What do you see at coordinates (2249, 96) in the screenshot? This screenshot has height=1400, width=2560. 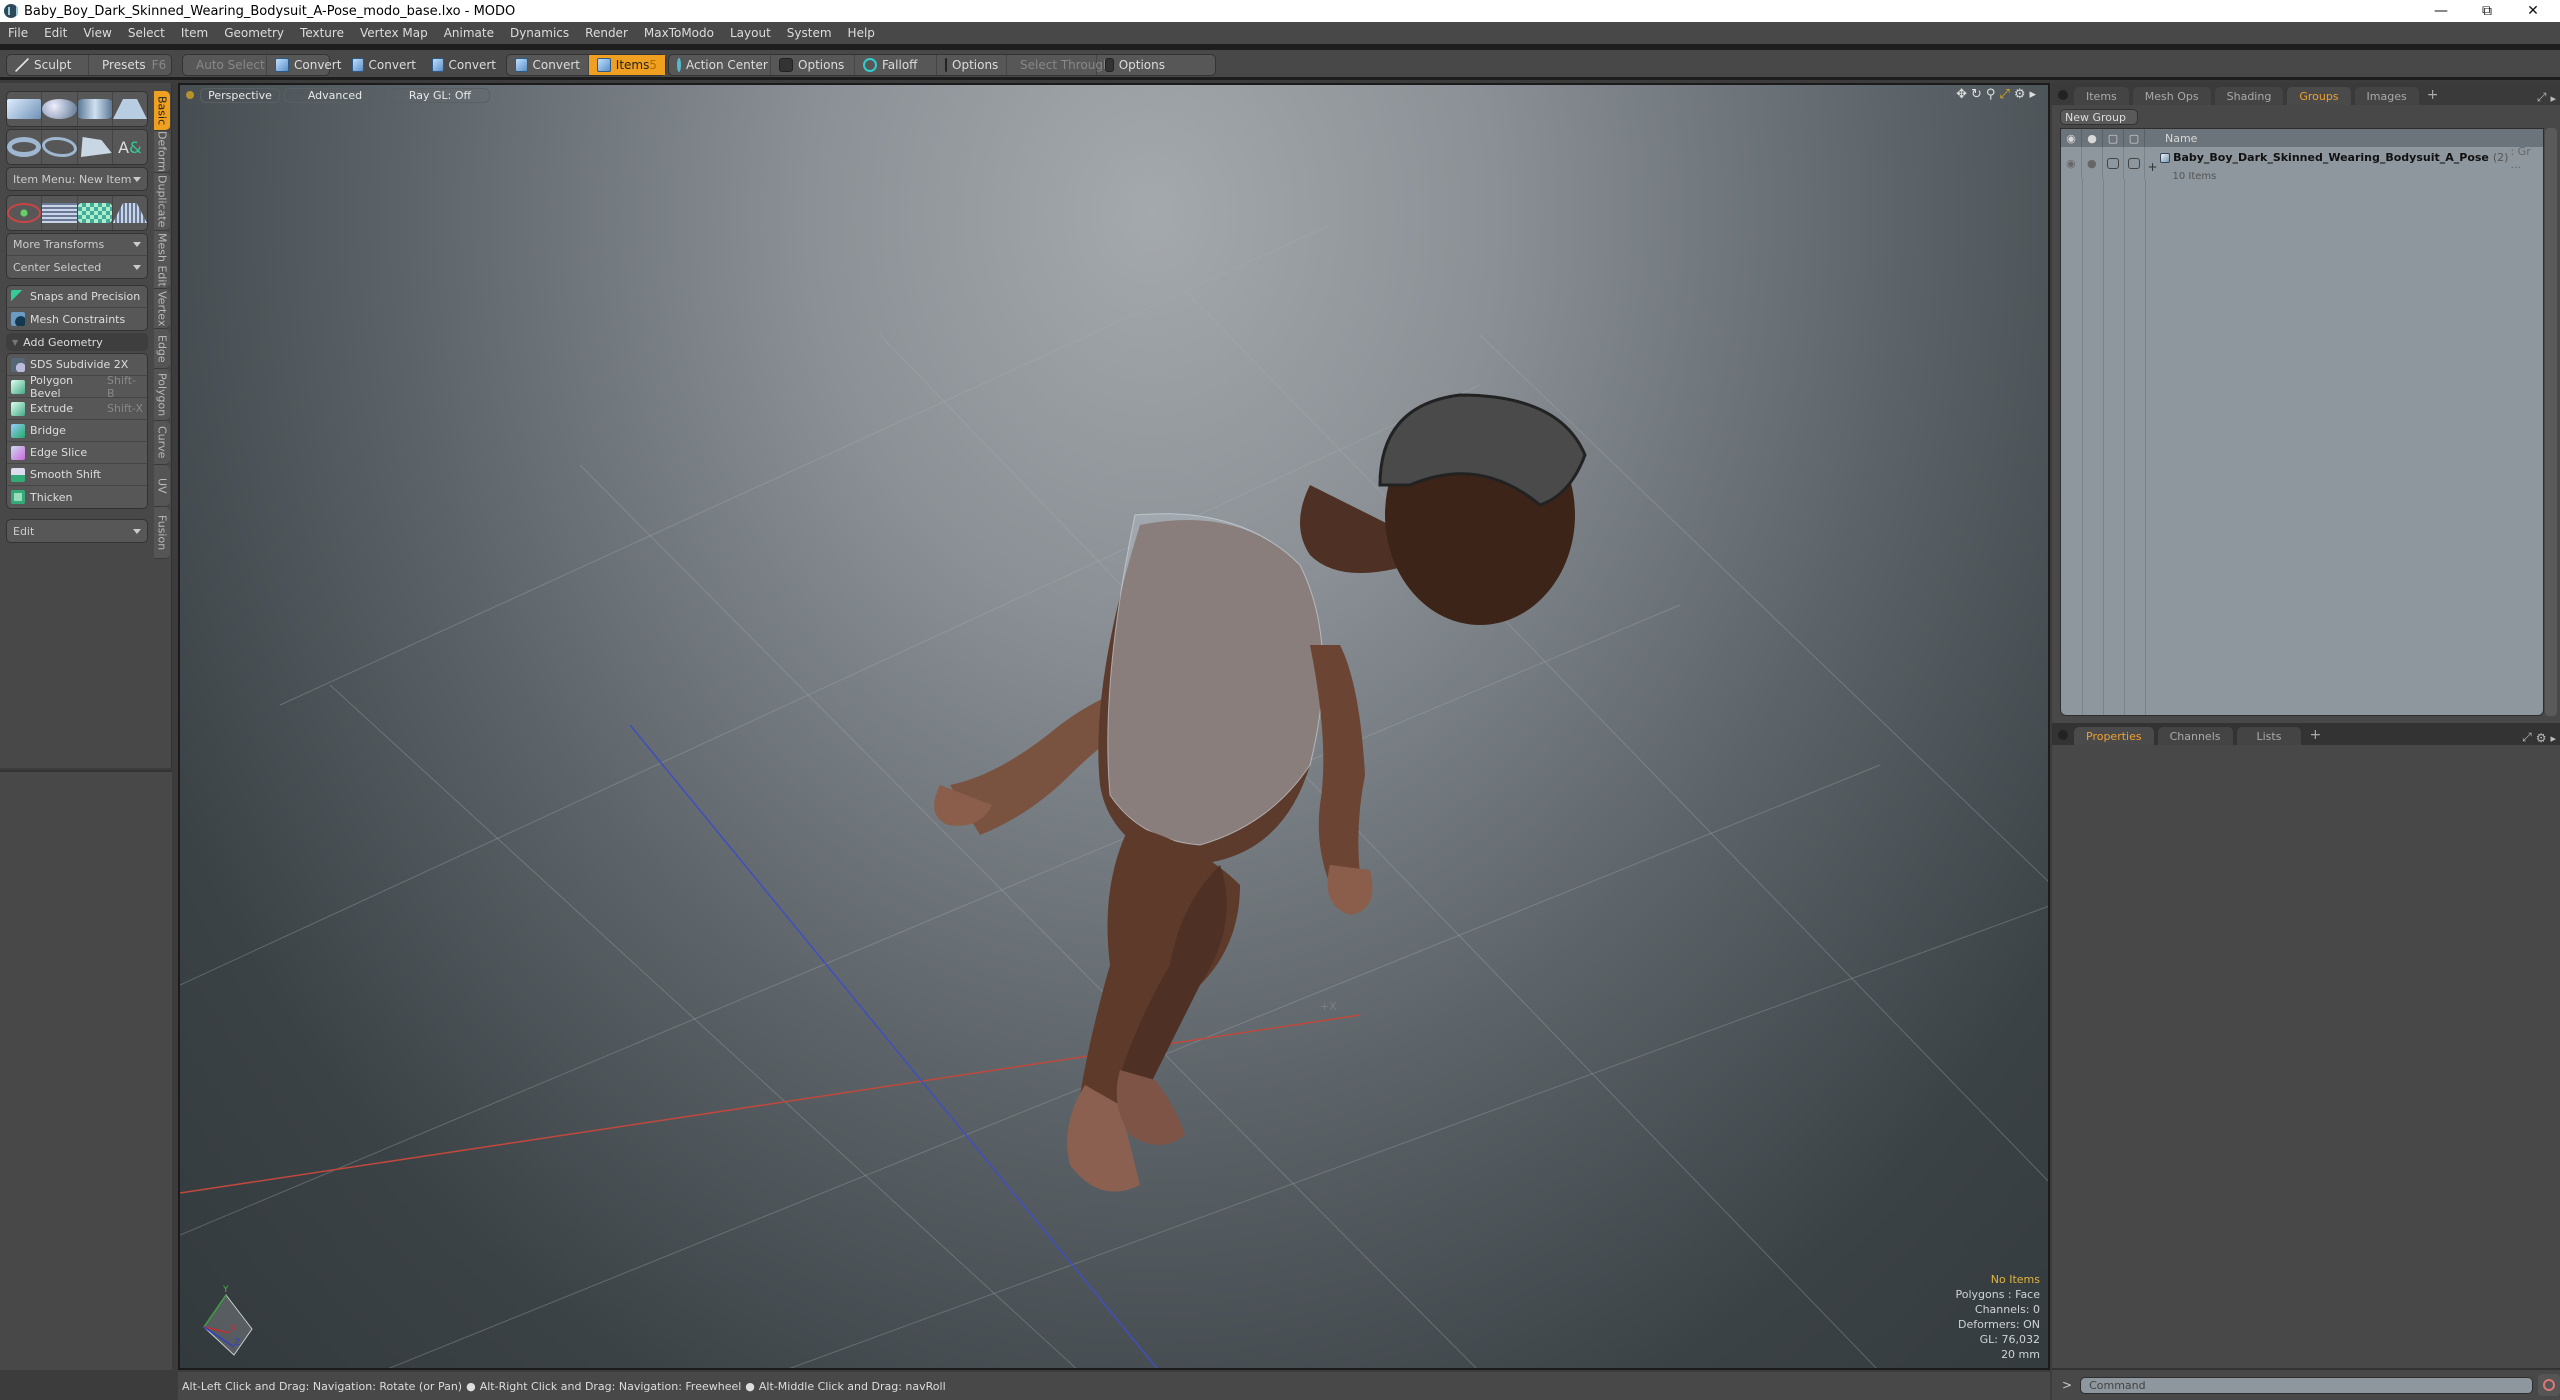 I see `tab-shading: Shading` at bounding box center [2249, 96].